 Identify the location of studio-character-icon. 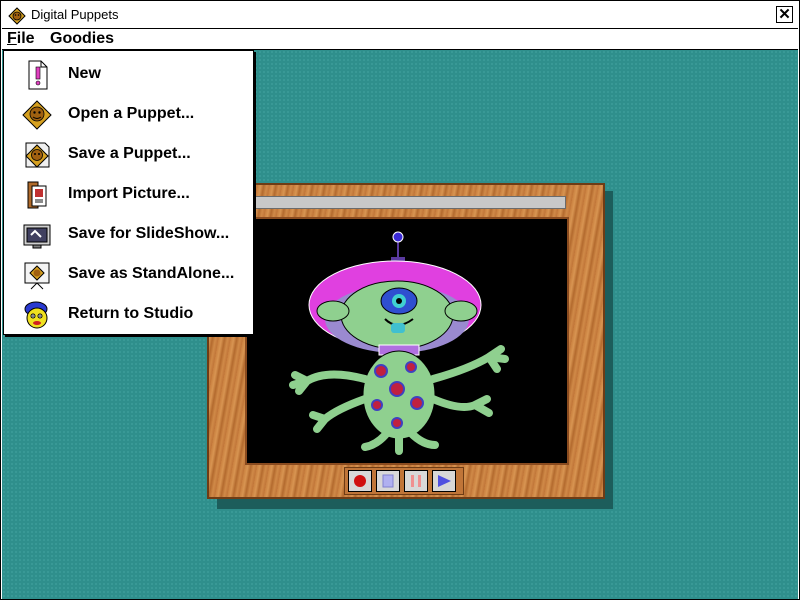
(36, 315).